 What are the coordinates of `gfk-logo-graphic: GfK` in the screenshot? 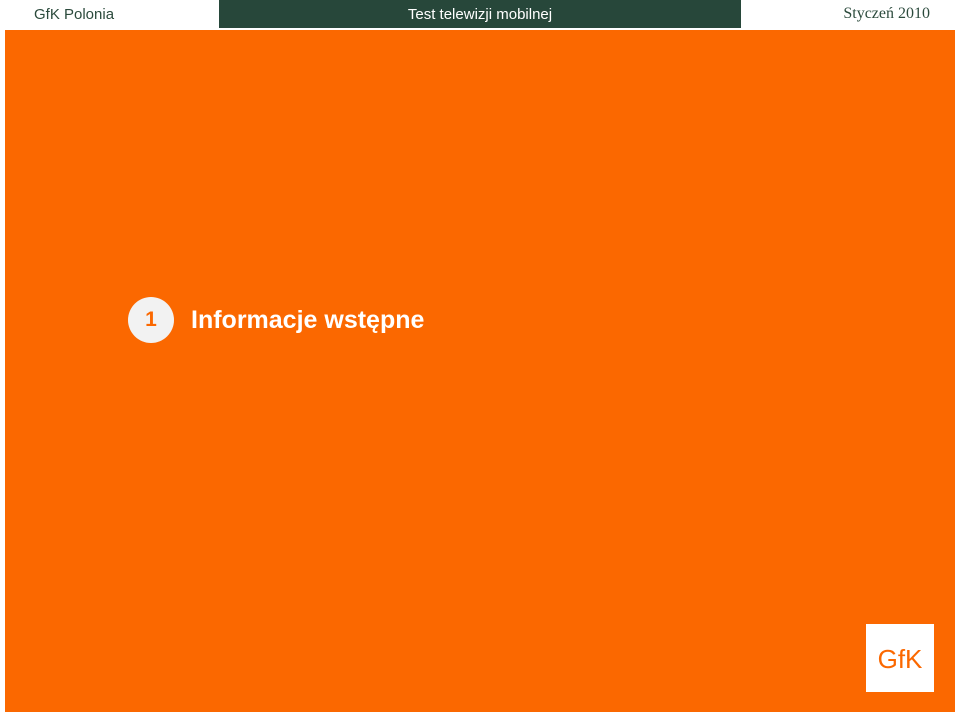 It's located at (900, 658).